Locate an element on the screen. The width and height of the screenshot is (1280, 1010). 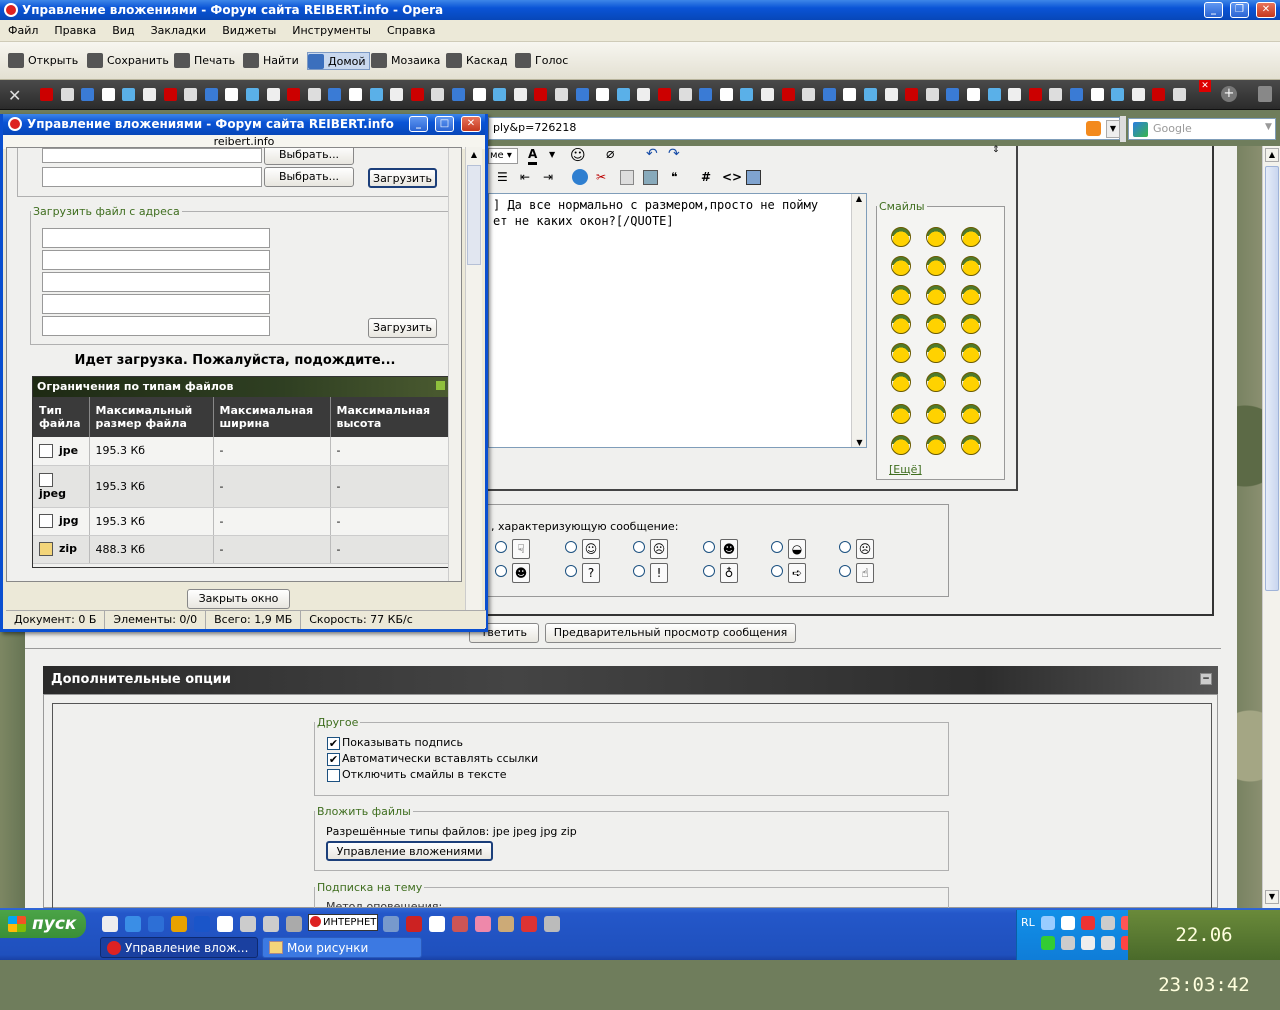
quote-icon: ❝ is located at coordinates (674, 177).